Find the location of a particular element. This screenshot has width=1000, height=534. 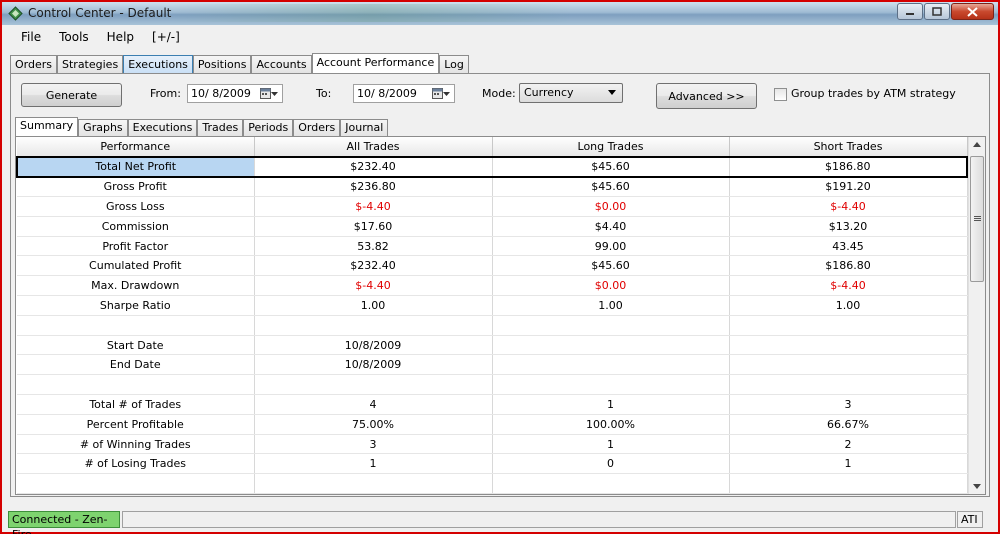

tab-orders-sub: Orders is located at coordinates (317, 127).